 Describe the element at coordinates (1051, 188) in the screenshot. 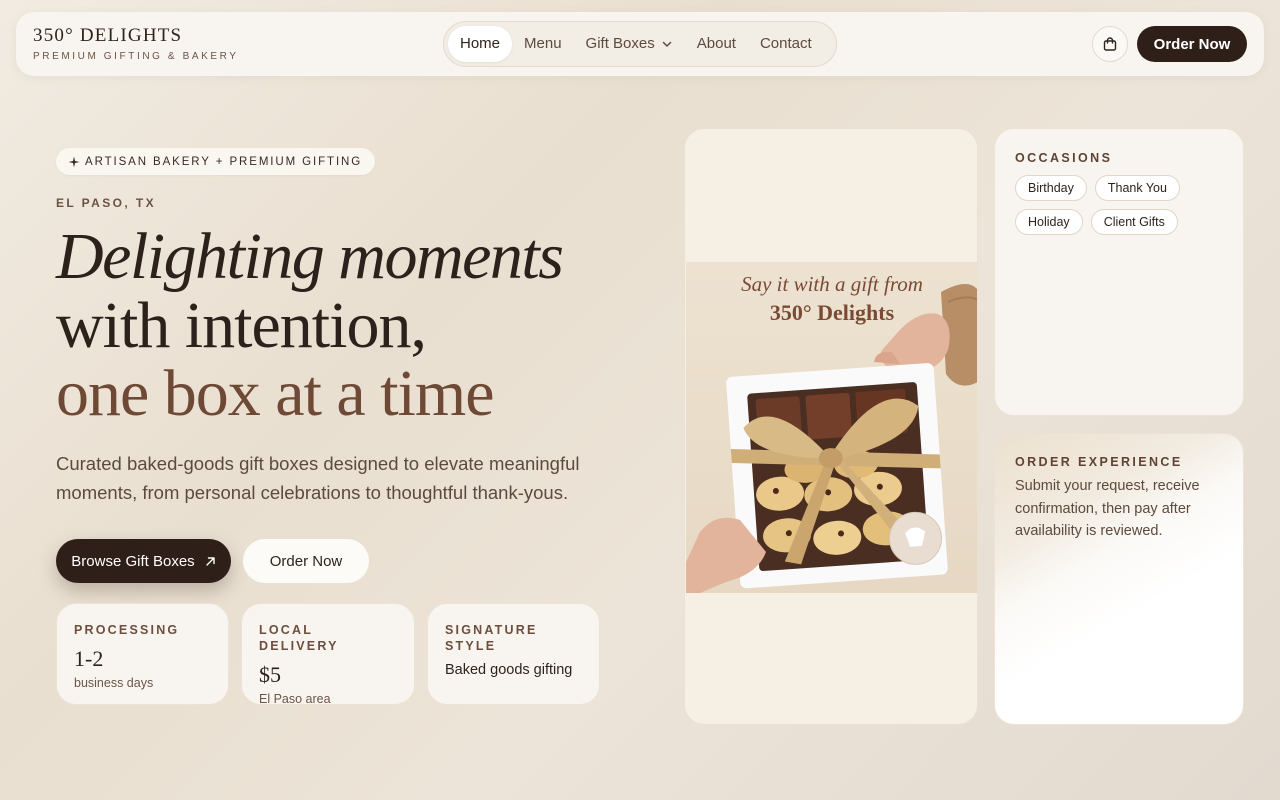

I see `occasion-chip-birthday: Birthday` at that location.